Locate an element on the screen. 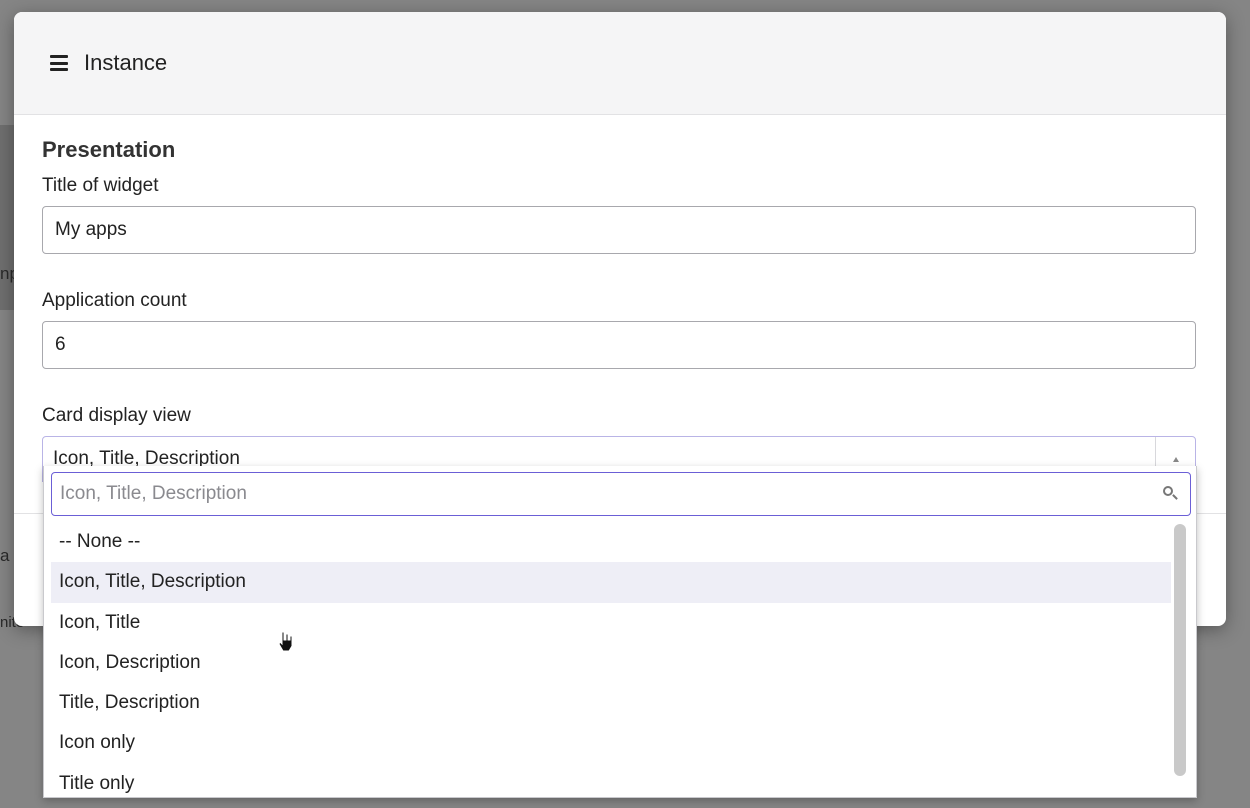  dropdown-search-input is located at coordinates (605, 494).